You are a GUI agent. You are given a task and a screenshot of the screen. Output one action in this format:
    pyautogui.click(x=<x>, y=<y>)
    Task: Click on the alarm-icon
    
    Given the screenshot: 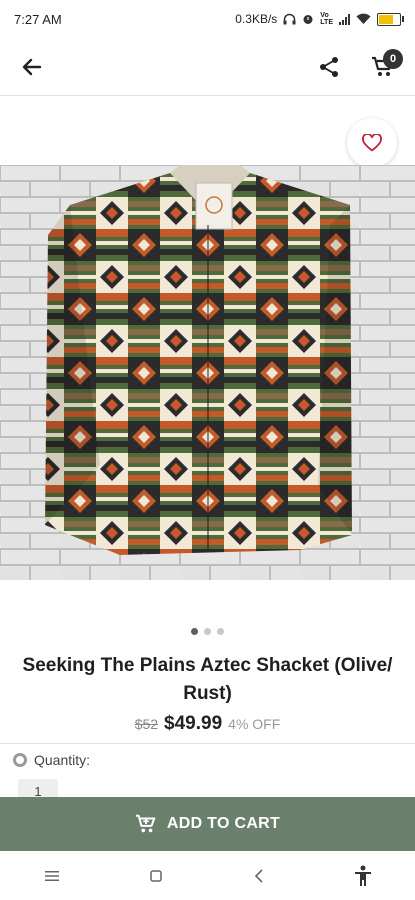 What is the action you would take?
    pyautogui.click(x=308, y=19)
    